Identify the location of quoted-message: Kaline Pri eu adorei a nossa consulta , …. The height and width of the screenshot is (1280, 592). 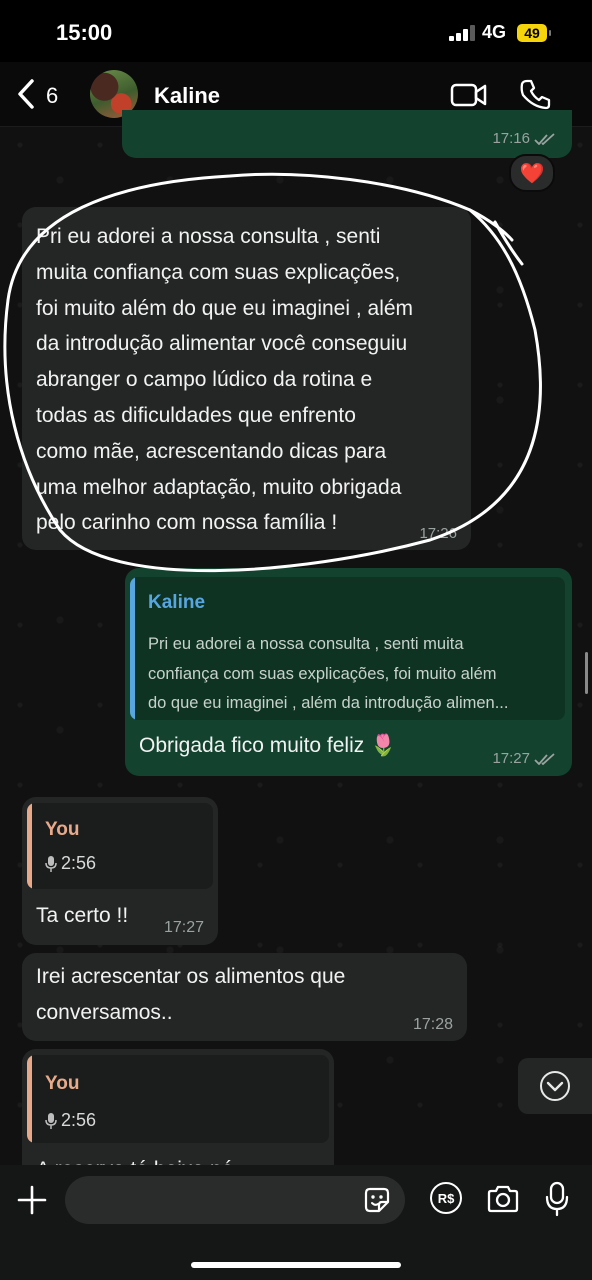
(347, 648).